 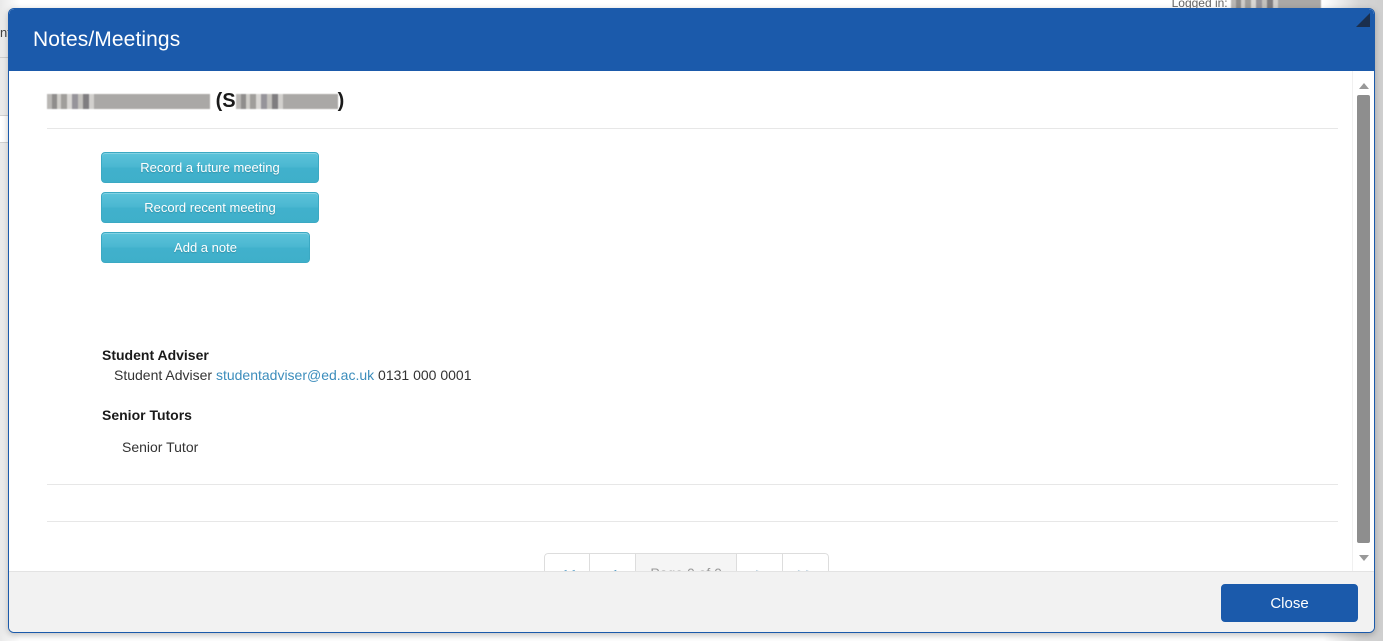 What do you see at coordinates (567, 562) in the screenshot?
I see `pagination-first-button: <<` at bounding box center [567, 562].